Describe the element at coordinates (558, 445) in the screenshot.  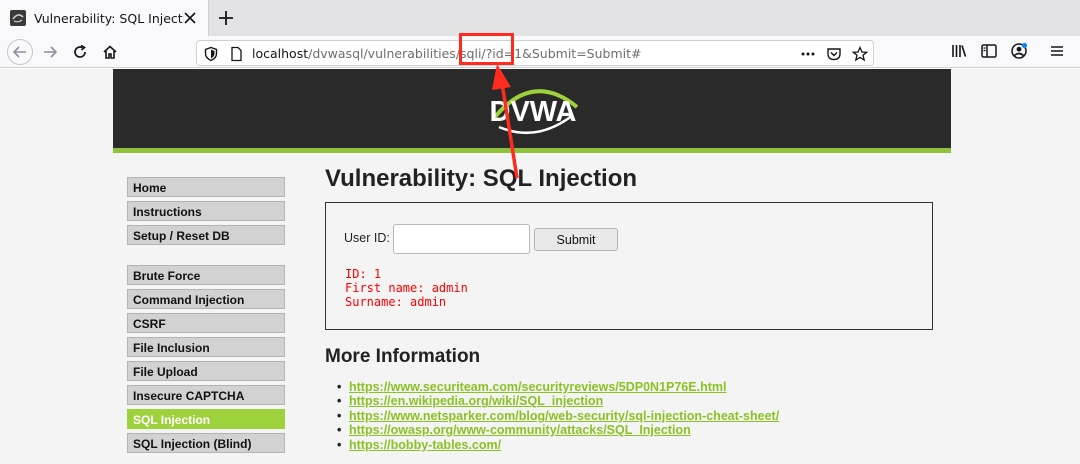
I see `list-item: https://bobby-tables.com/` at that location.